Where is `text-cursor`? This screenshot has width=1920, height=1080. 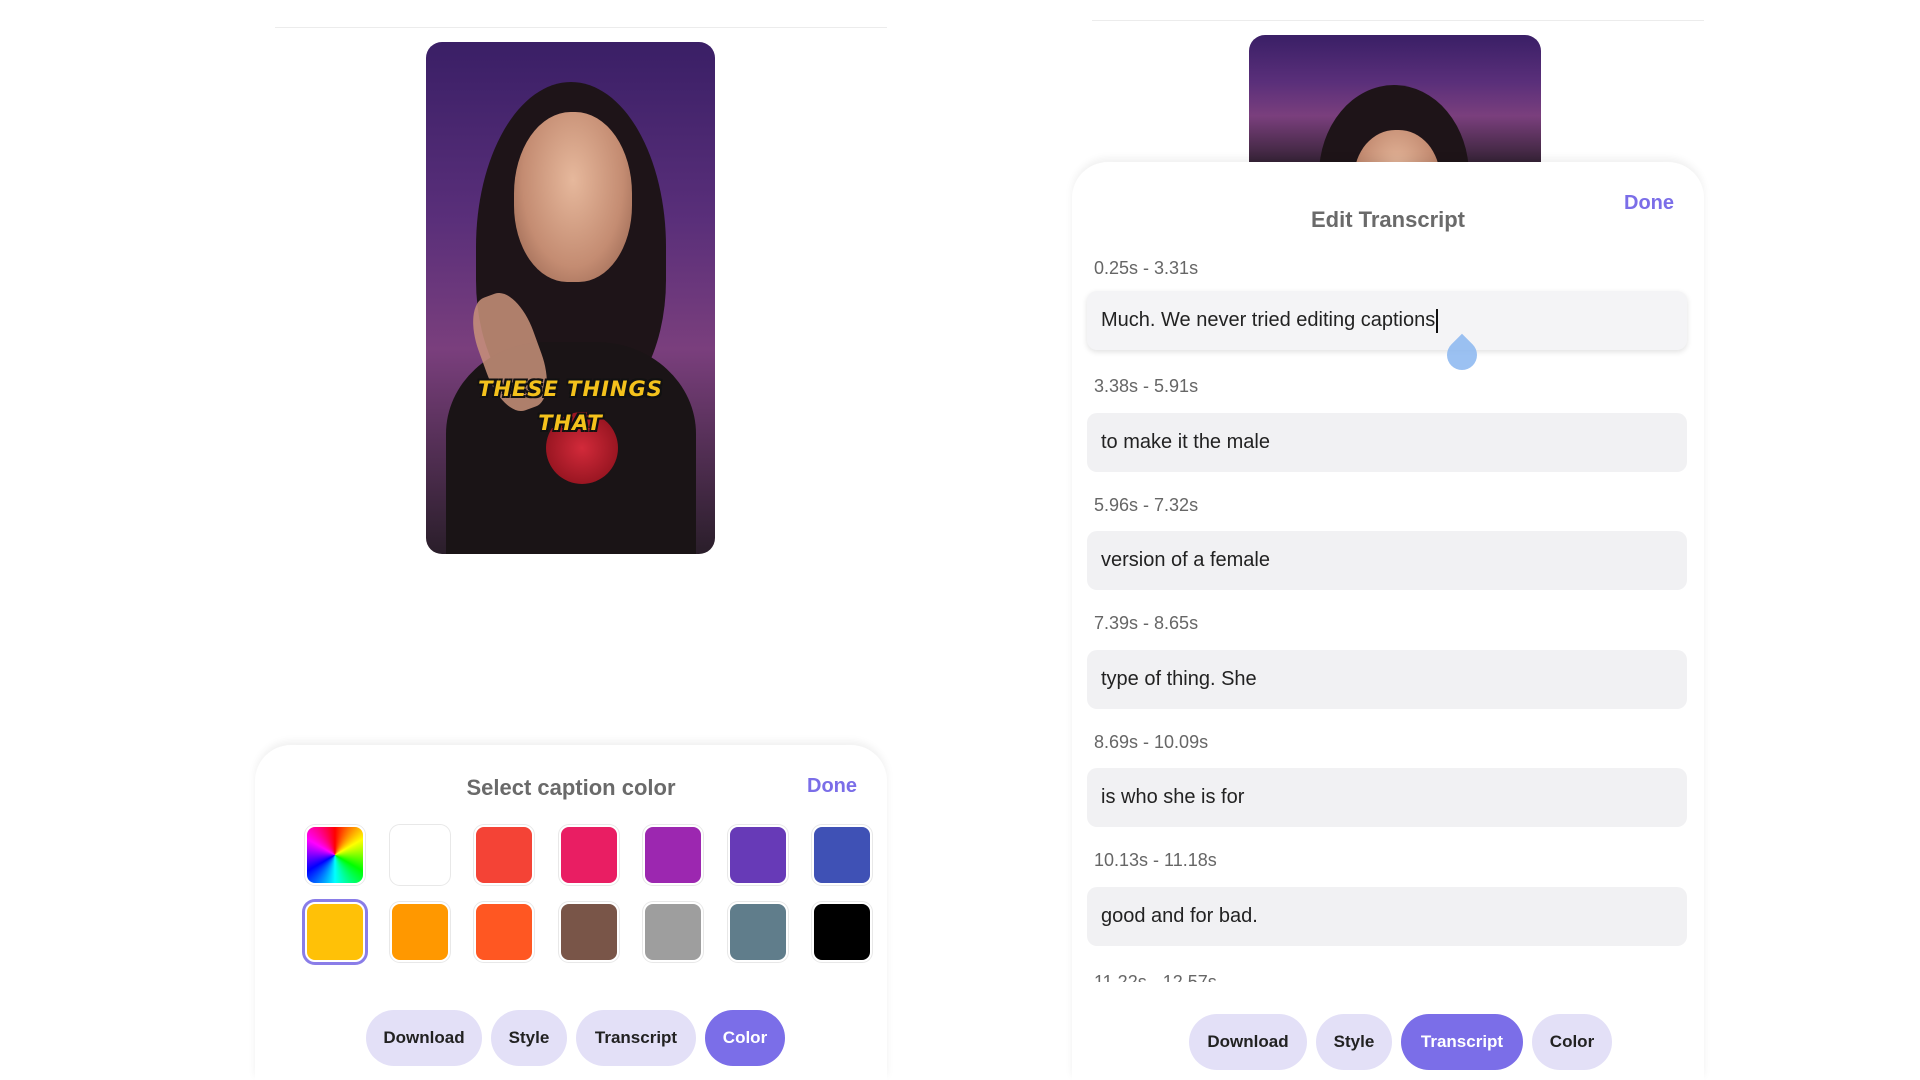 text-cursor is located at coordinates (1437, 320).